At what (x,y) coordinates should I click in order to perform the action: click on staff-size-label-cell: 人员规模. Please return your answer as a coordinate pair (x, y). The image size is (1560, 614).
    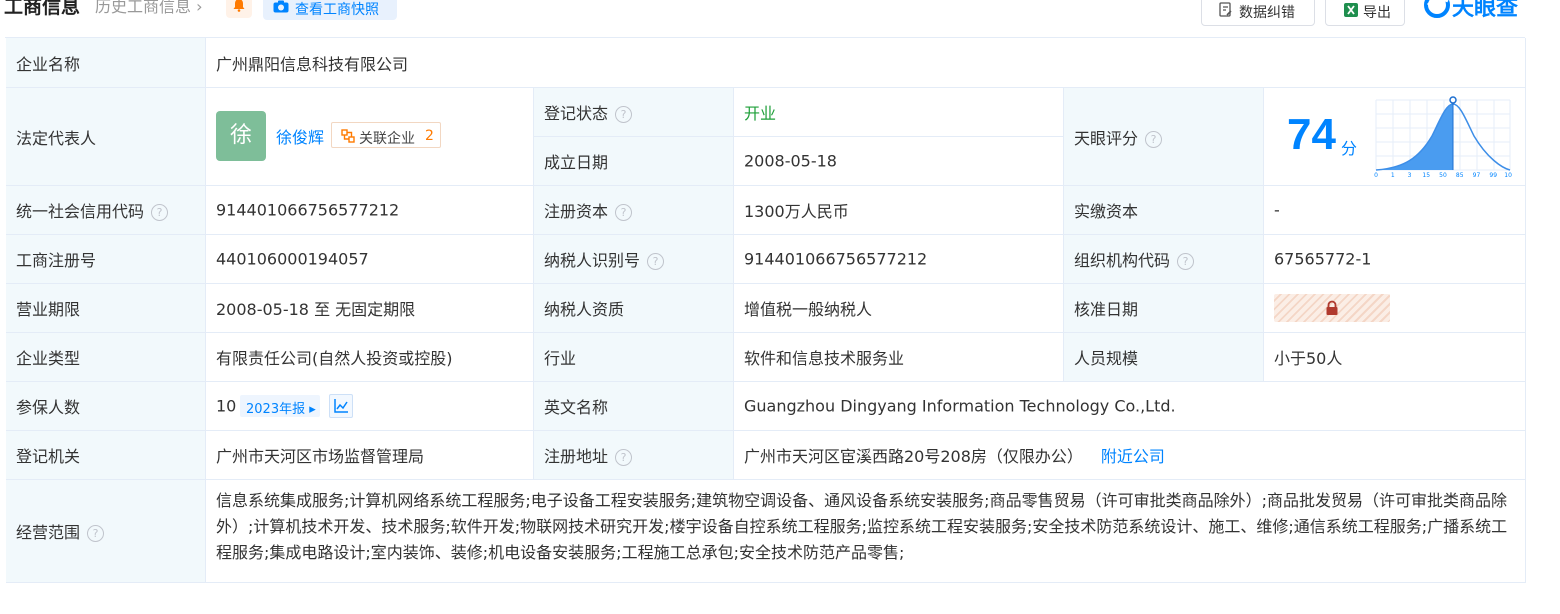
    Looking at the image, I should click on (1164, 357).